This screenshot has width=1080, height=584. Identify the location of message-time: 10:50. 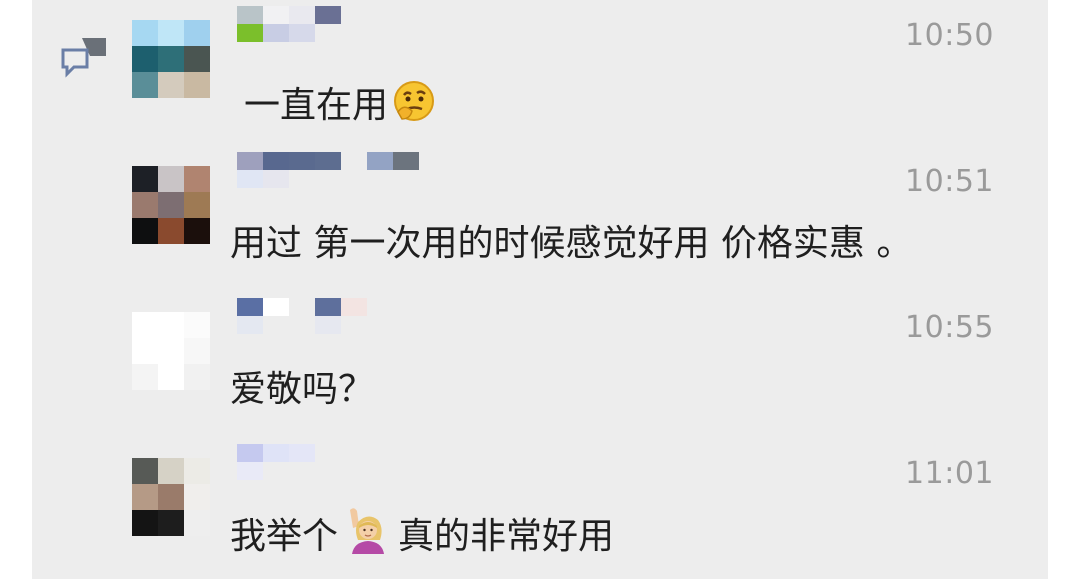
(949, 35).